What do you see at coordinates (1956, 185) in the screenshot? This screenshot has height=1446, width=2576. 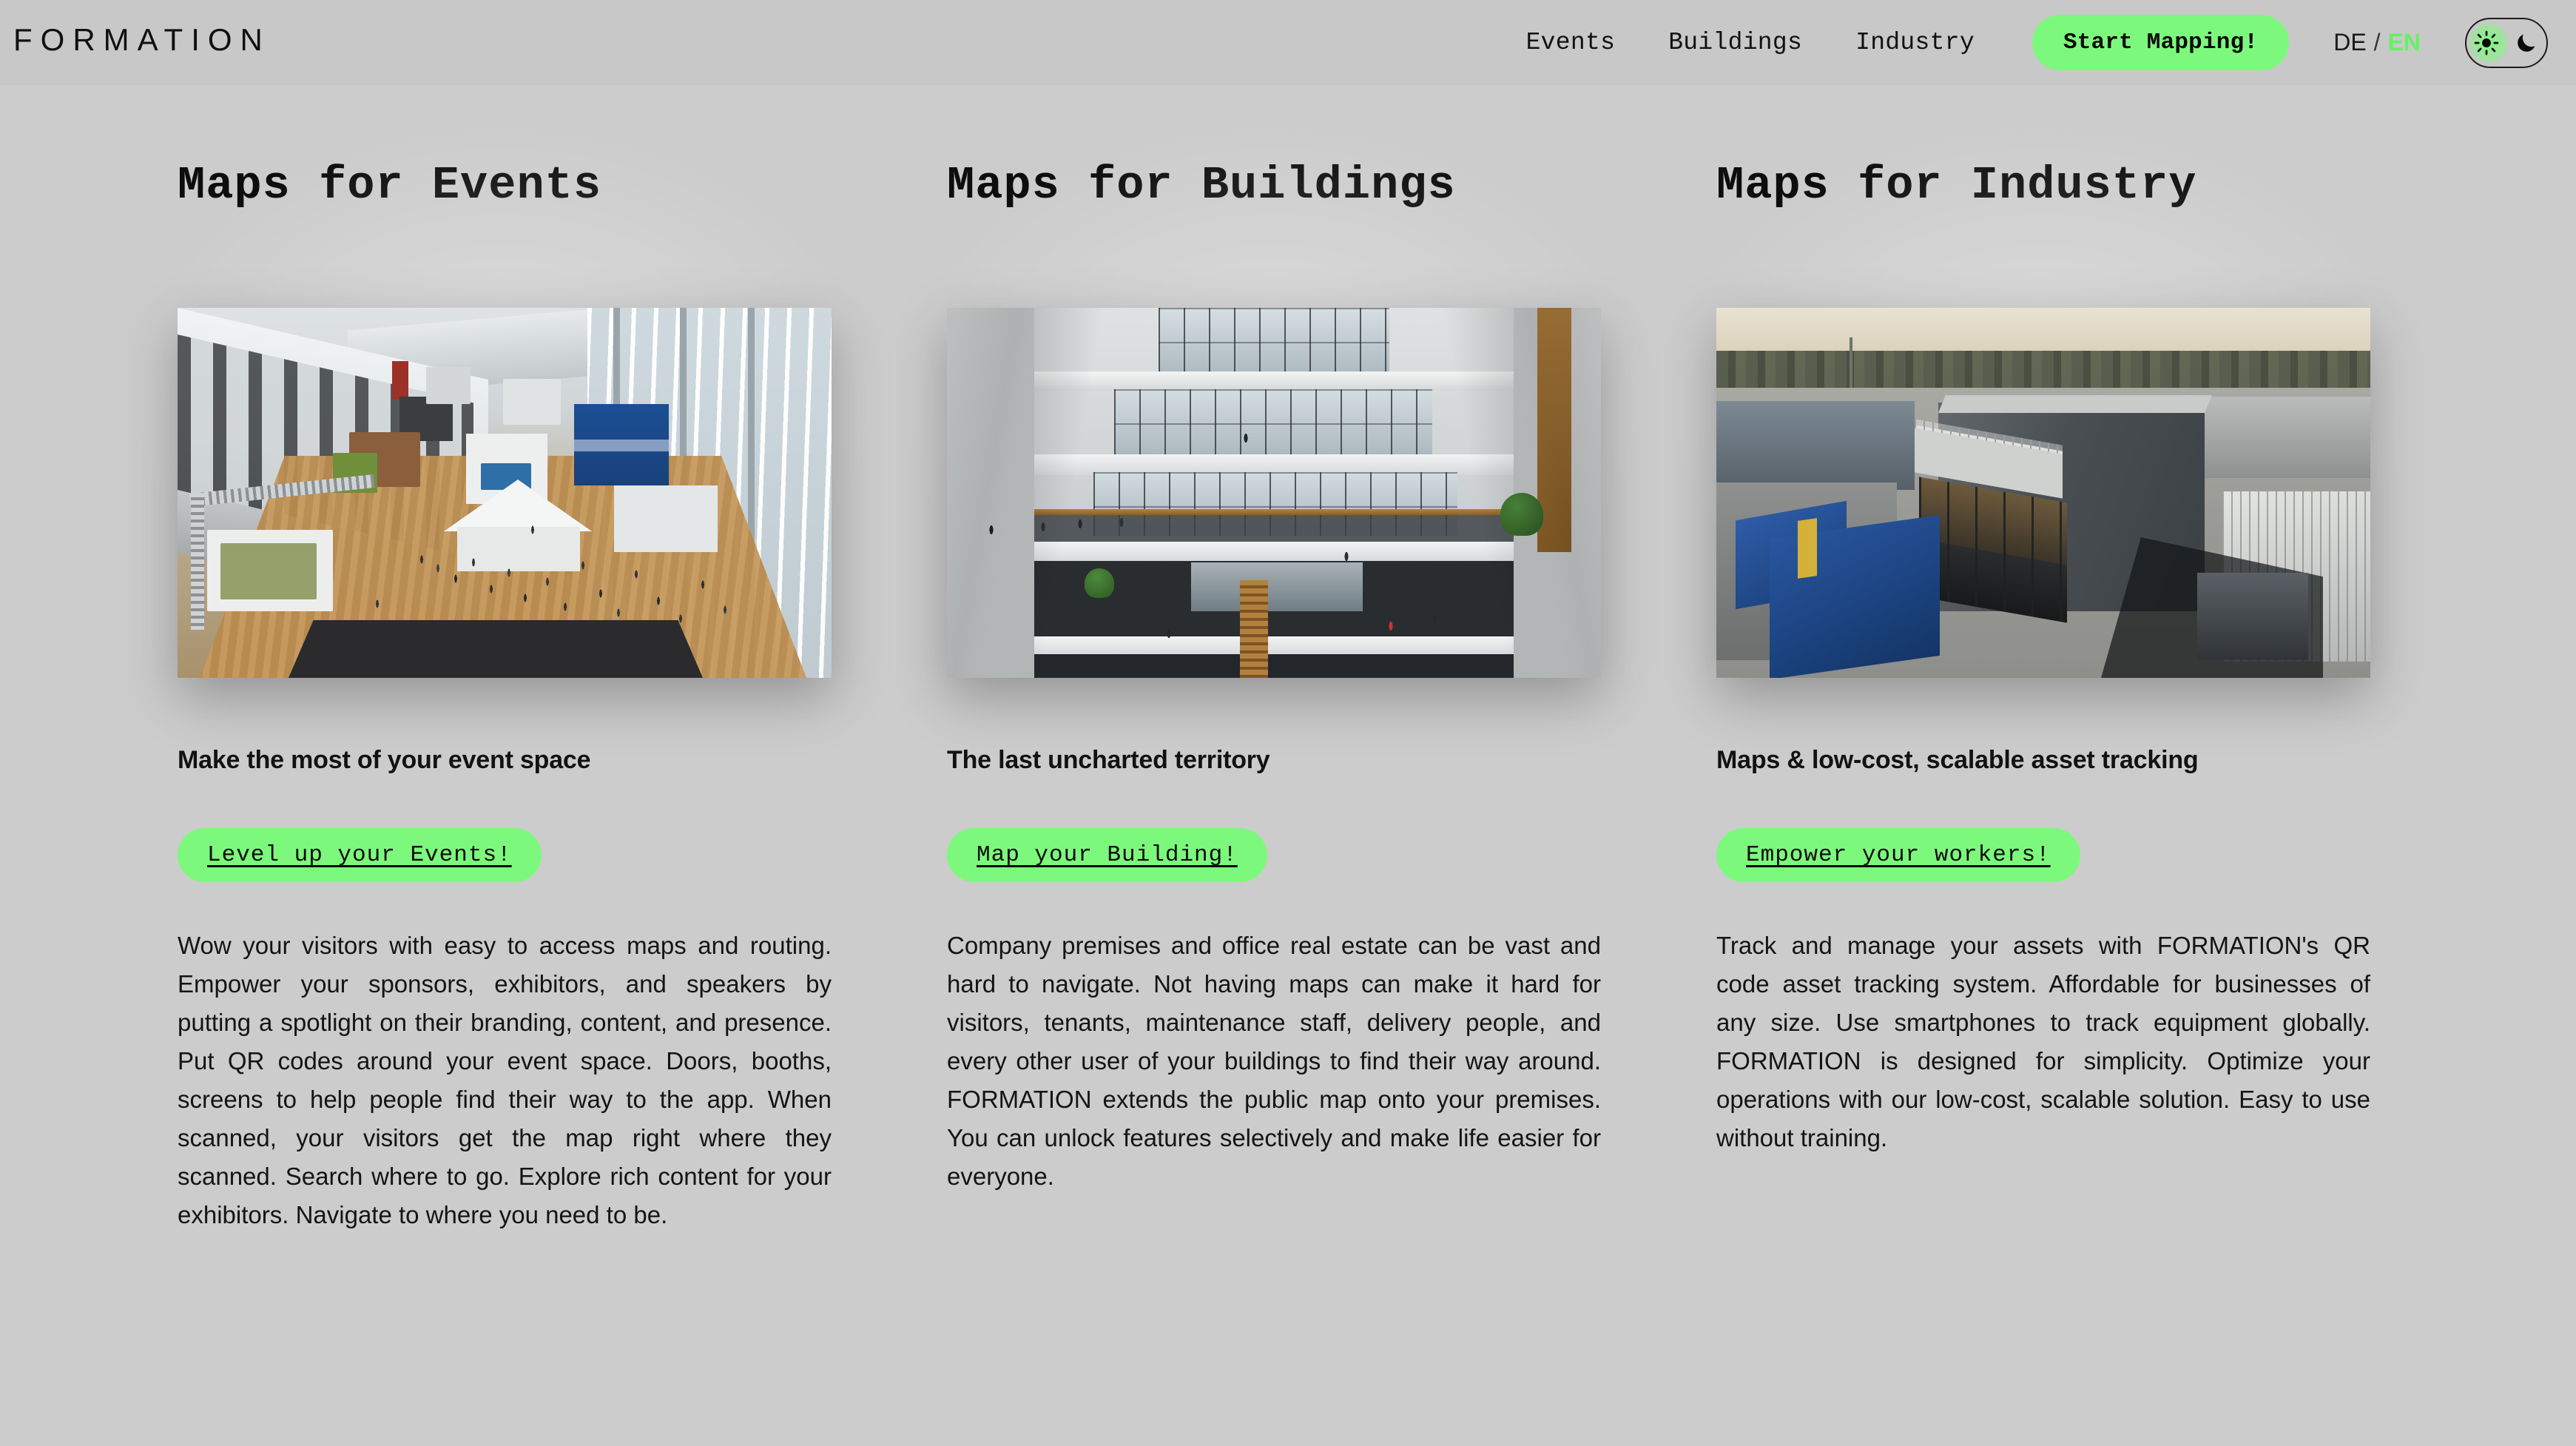 I see `column-title-industry: Maps for Industry` at bounding box center [1956, 185].